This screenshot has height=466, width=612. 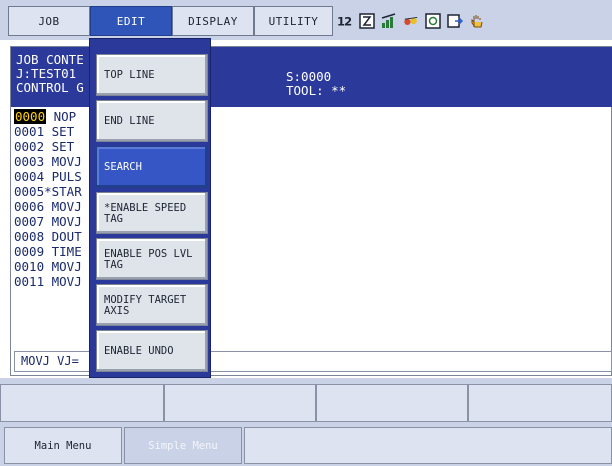 I want to click on control-group: CONTROL G, so click(x=50, y=87).